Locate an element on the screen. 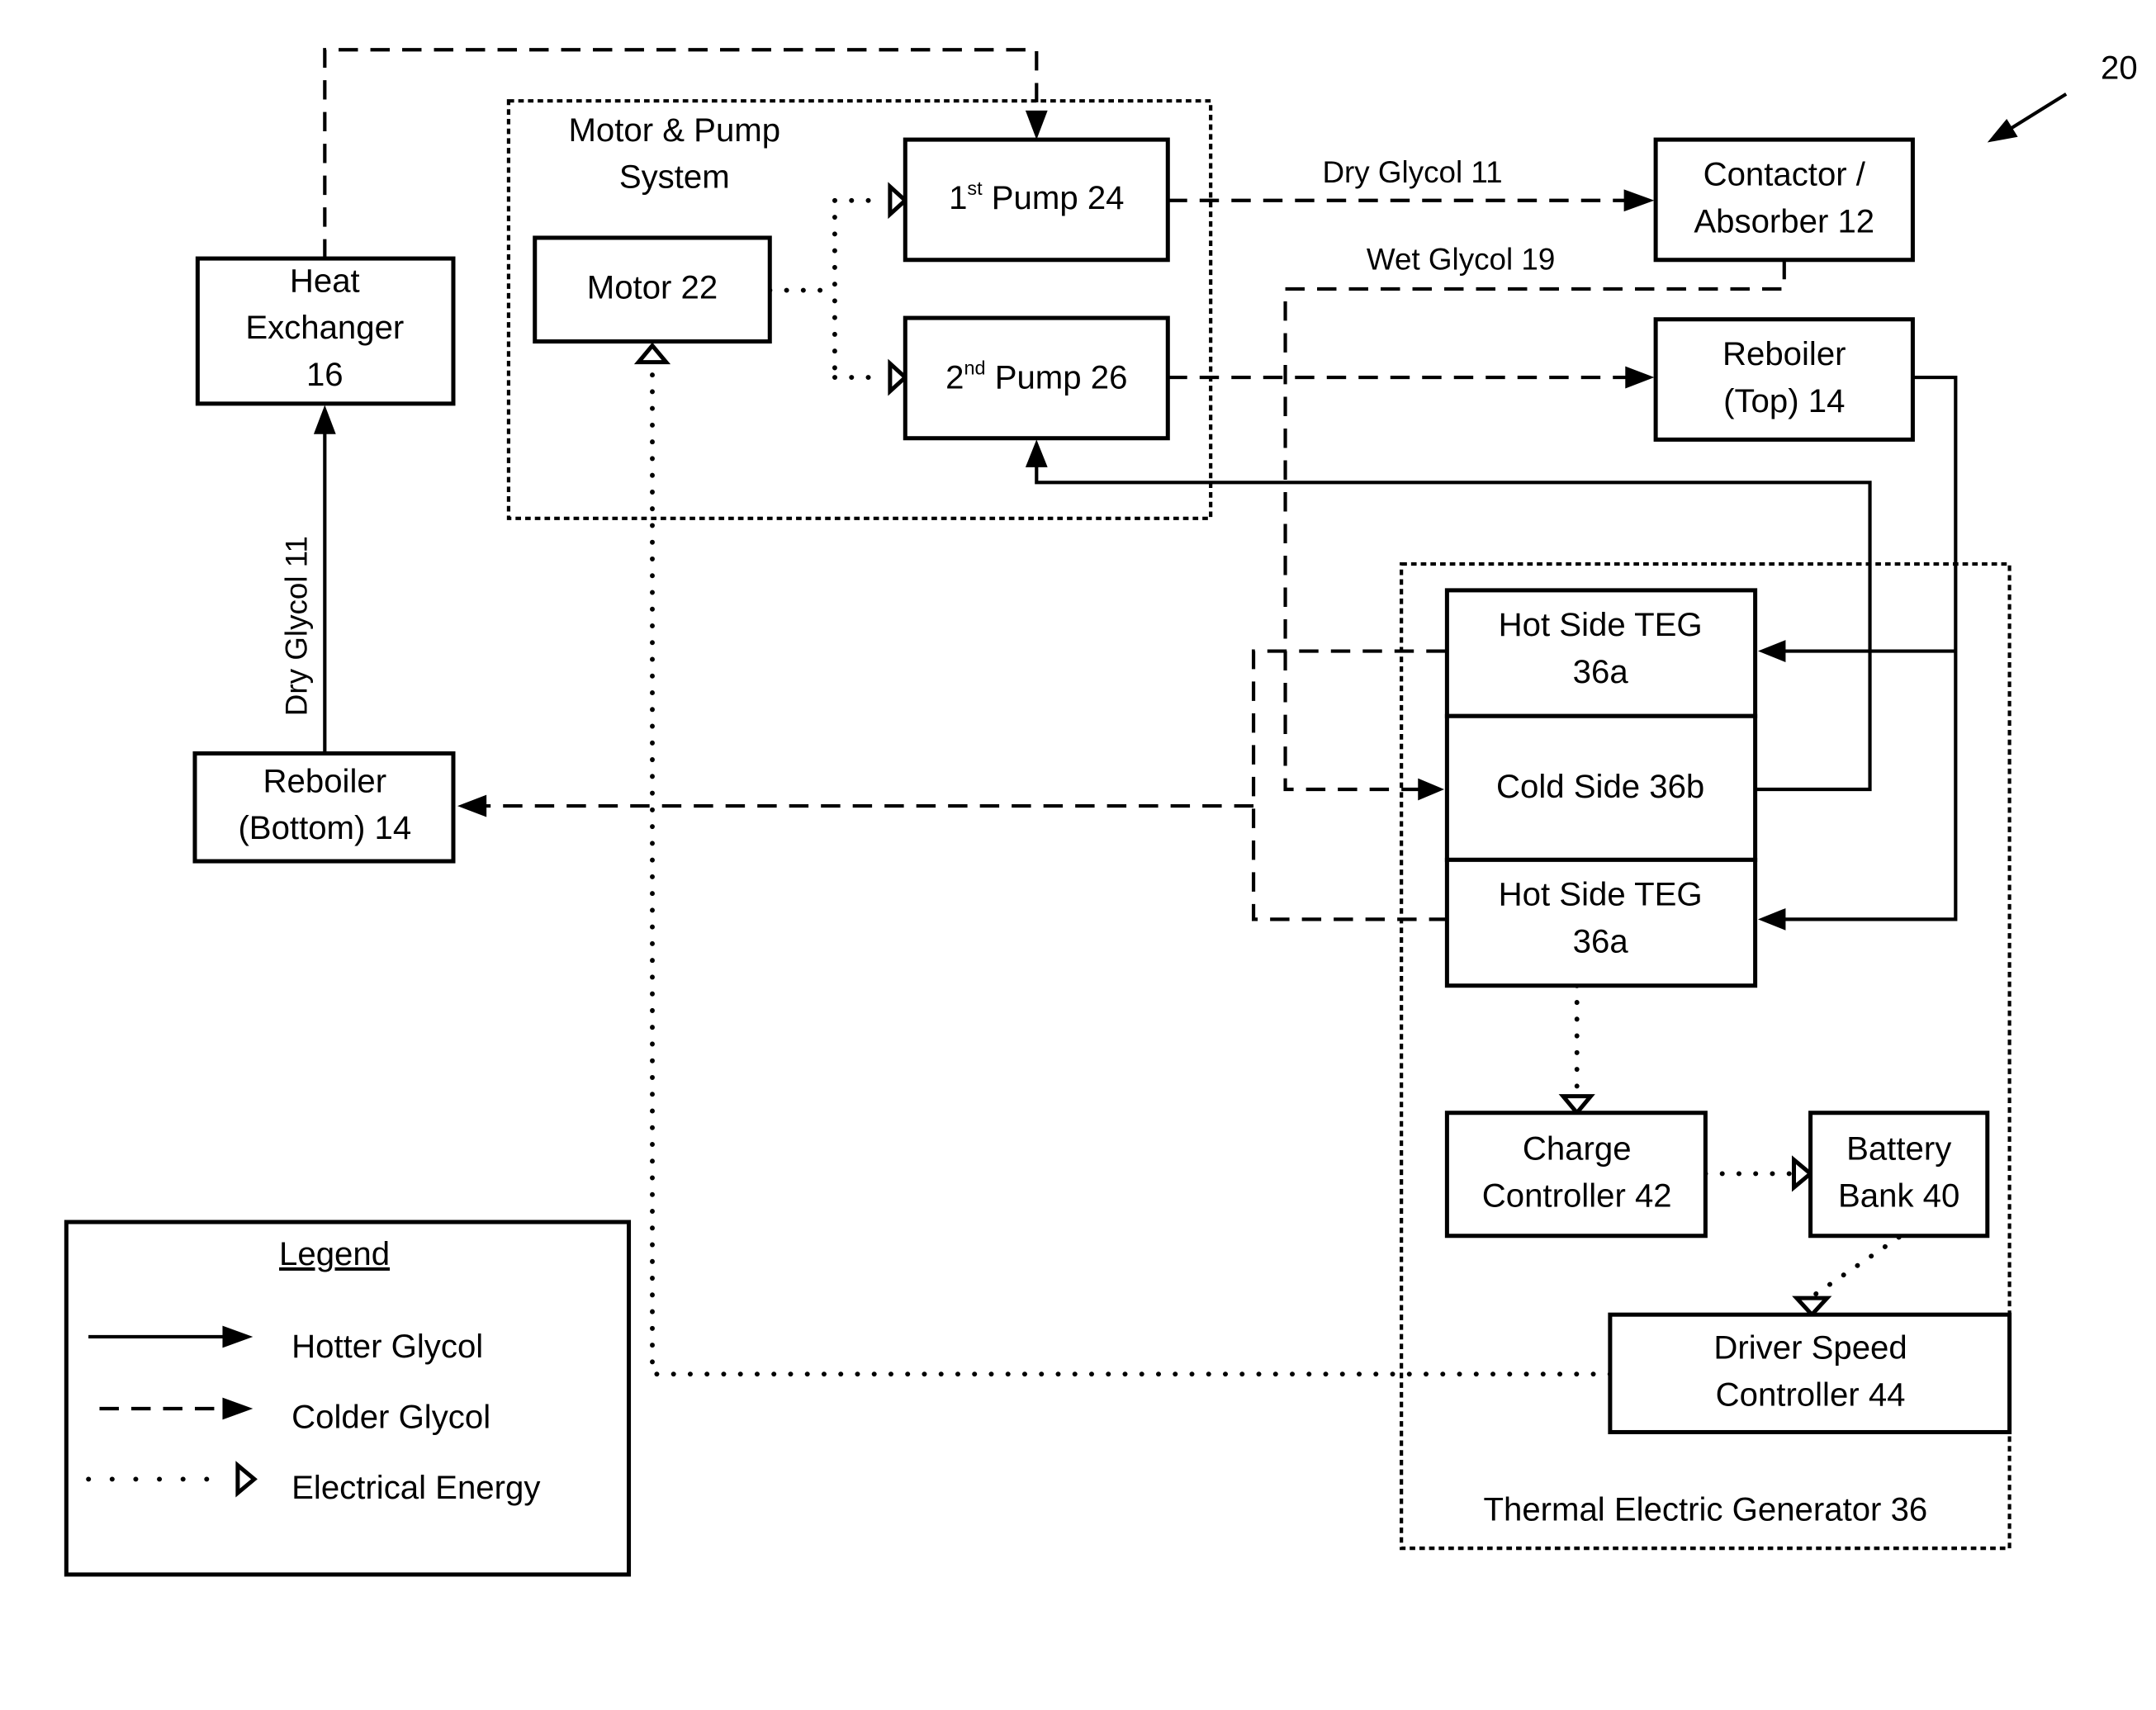 The image size is (2156, 1710). cold-side-block: Cold Side 36b is located at coordinates (1601, 787).